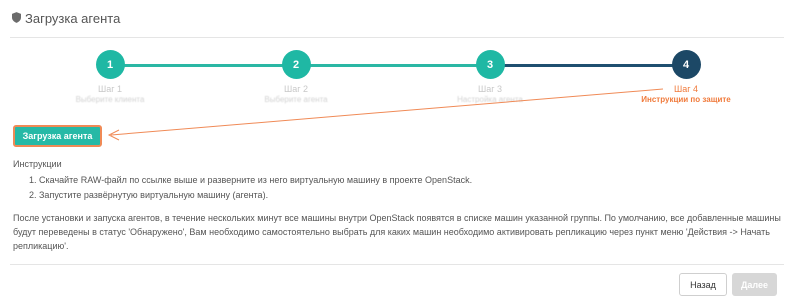 This screenshot has width=794, height=308. What do you see at coordinates (73, 18) in the screenshot?
I see `page-title: Загрузка агента` at bounding box center [73, 18].